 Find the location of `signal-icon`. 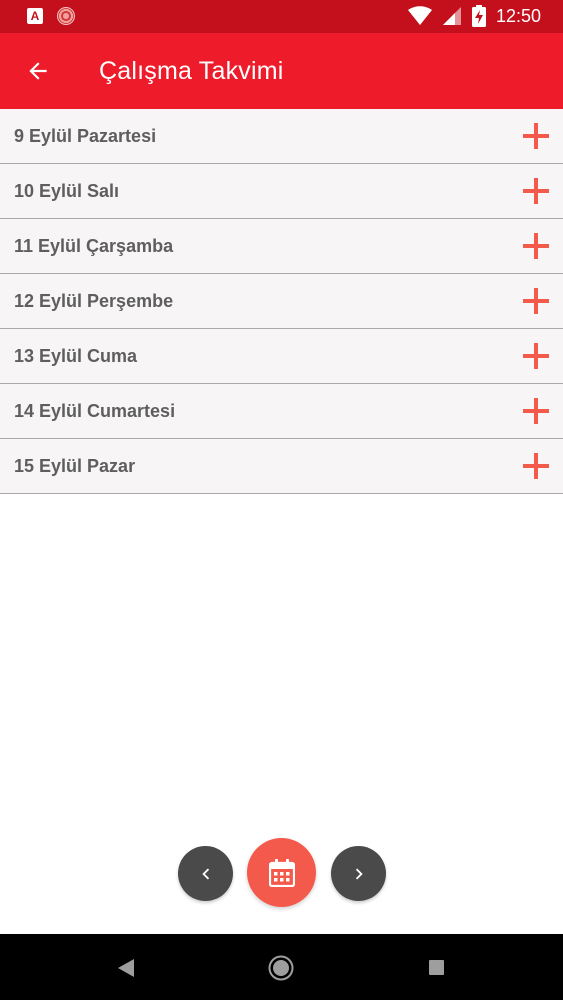

signal-icon is located at coordinates (451, 16).